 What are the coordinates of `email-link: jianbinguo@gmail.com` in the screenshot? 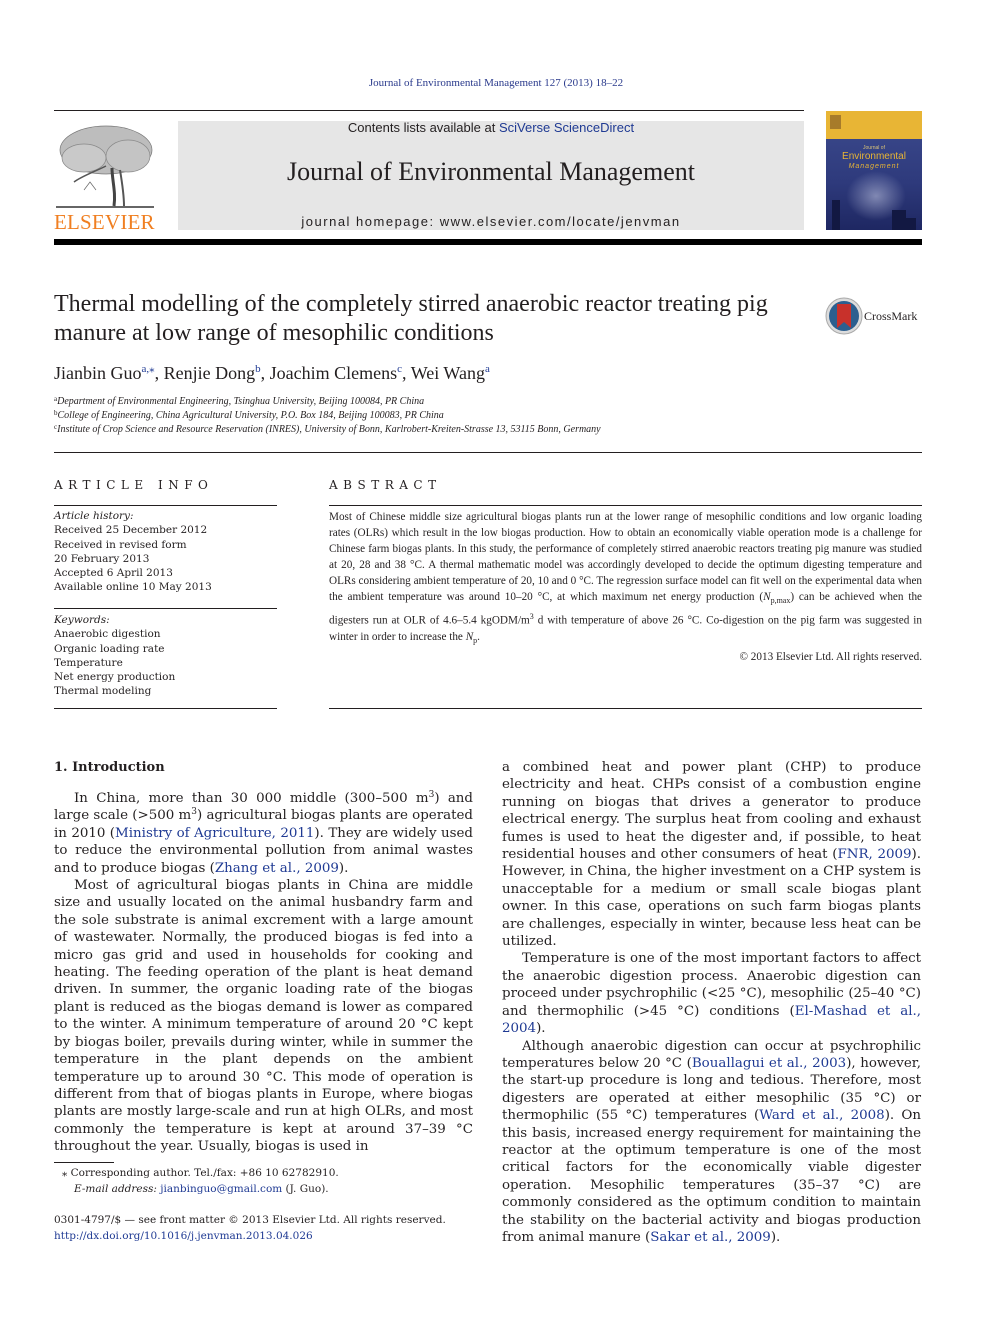 It's located at (221, 1189).